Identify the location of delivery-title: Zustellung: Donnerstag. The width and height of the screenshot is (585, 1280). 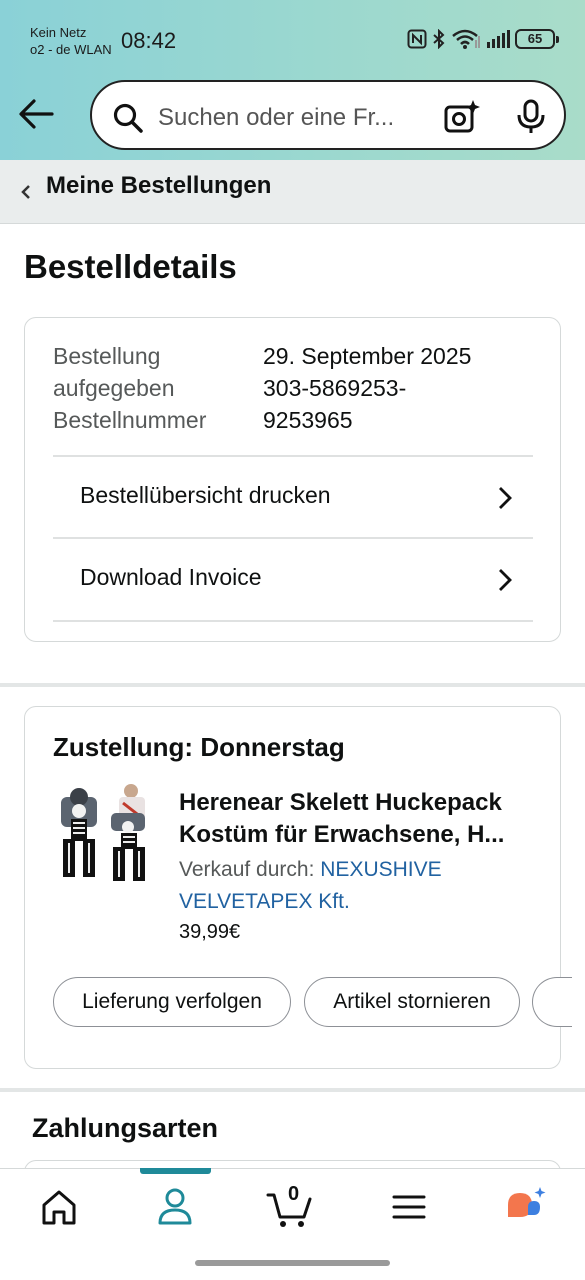
(199, 747).